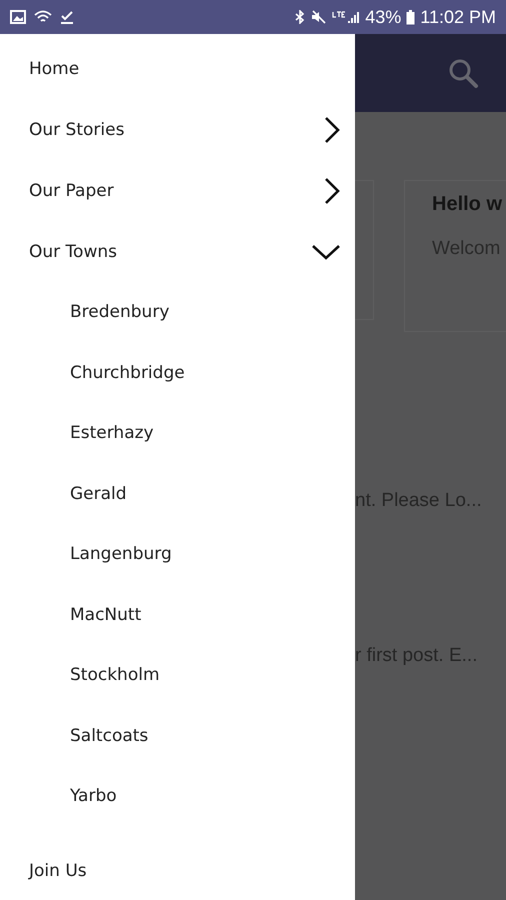 The height and width of the screenshot is (900, 506). I want to click on clock: 11:02 PM, so click(458, 17).